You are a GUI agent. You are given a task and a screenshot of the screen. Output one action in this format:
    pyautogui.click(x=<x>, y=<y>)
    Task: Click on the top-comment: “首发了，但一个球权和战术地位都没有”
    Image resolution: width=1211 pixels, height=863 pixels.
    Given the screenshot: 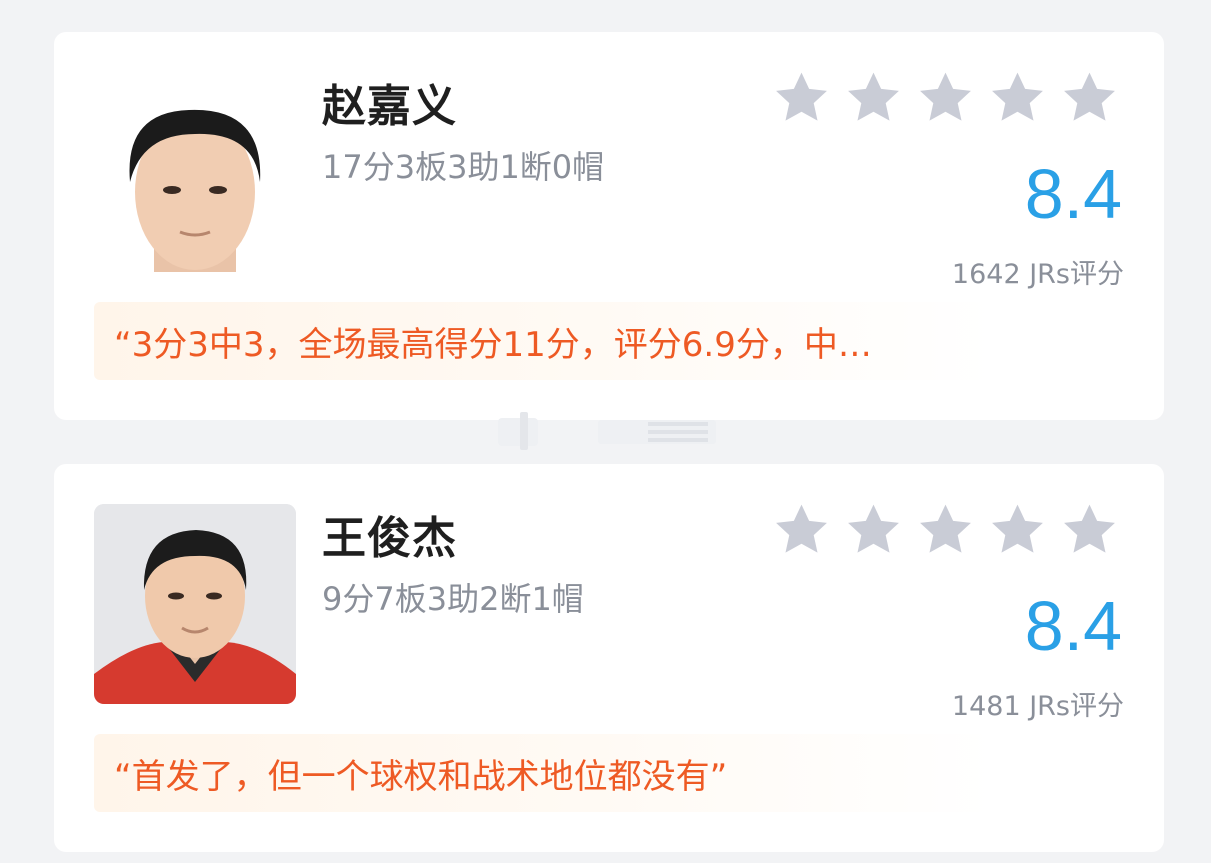 What is the action you would take?
    pyautogui.click(x=544, y=773)
    